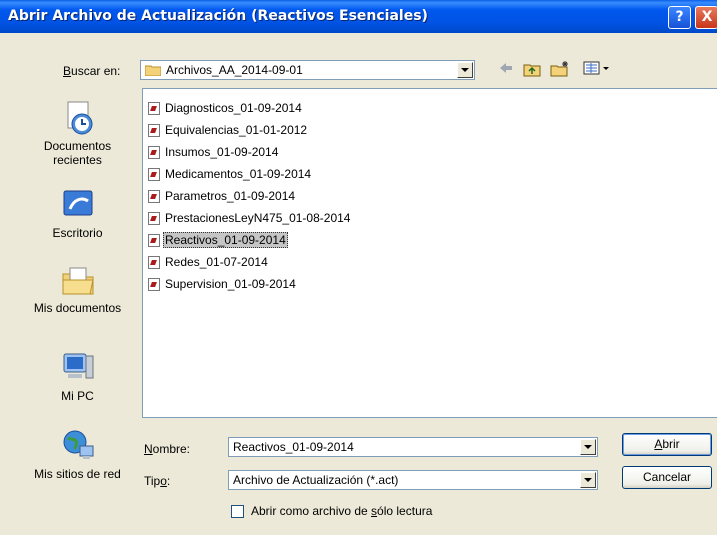 Image resolution: width=717 pixels, height=535 pixels. I want to click on place-label-desktop: Escritorio, so click(77, 233).